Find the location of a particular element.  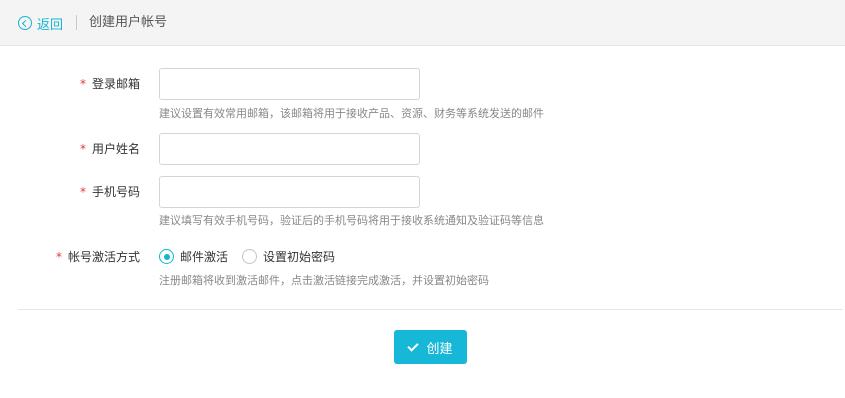

phone-label-text: 手机号码 is located at coordinates (115, 192).